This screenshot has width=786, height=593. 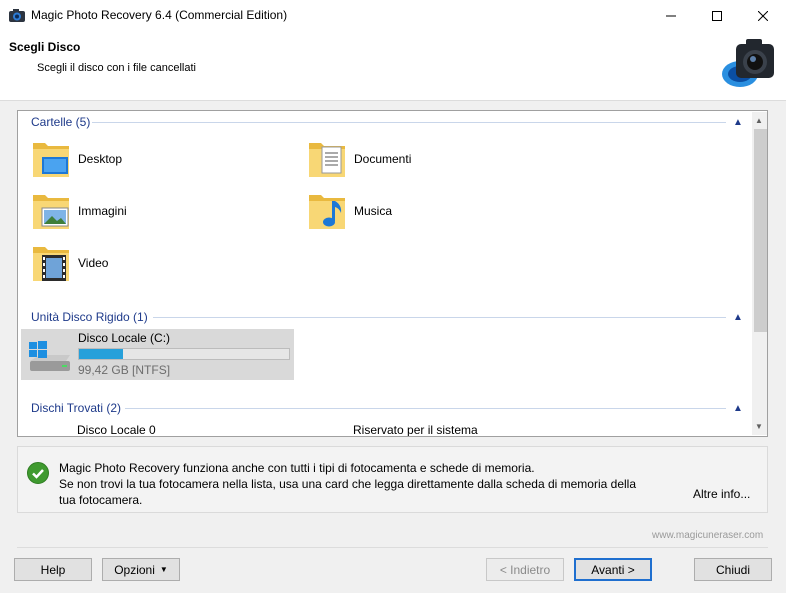 What do you see at coordinates (101, 354) in the screenshot?
I see `disk-usage-fill` at bounding box center [101, 354].